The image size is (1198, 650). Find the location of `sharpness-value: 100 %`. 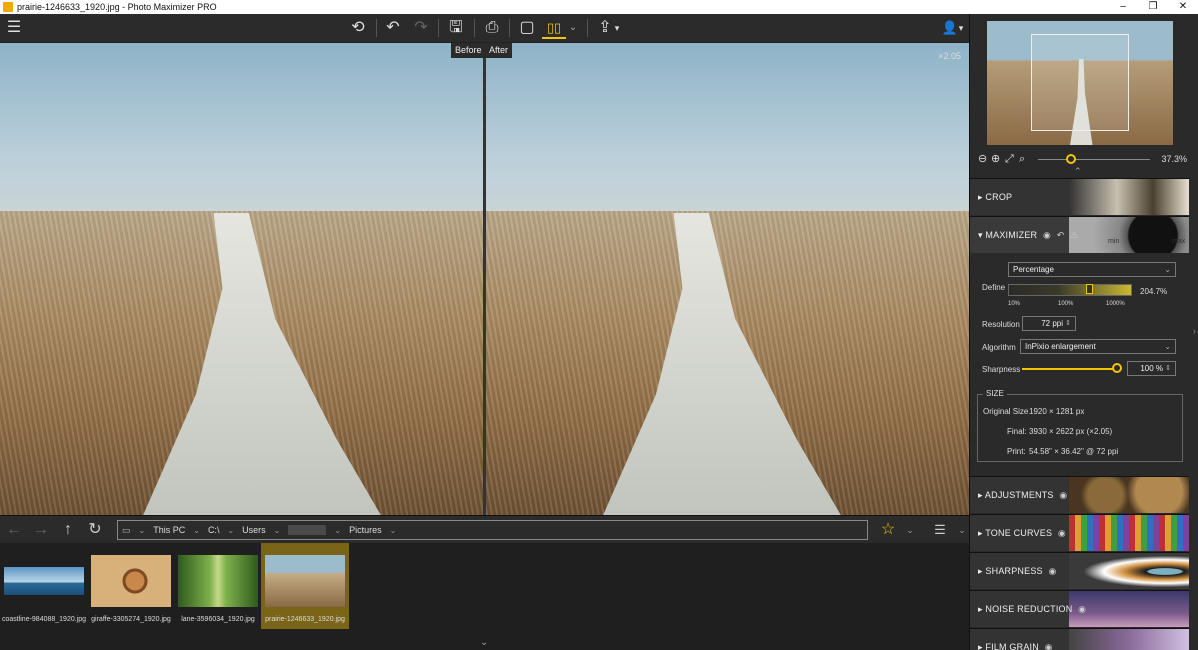

sharpness-value: 100 % is located at coordinates (1151, 368).